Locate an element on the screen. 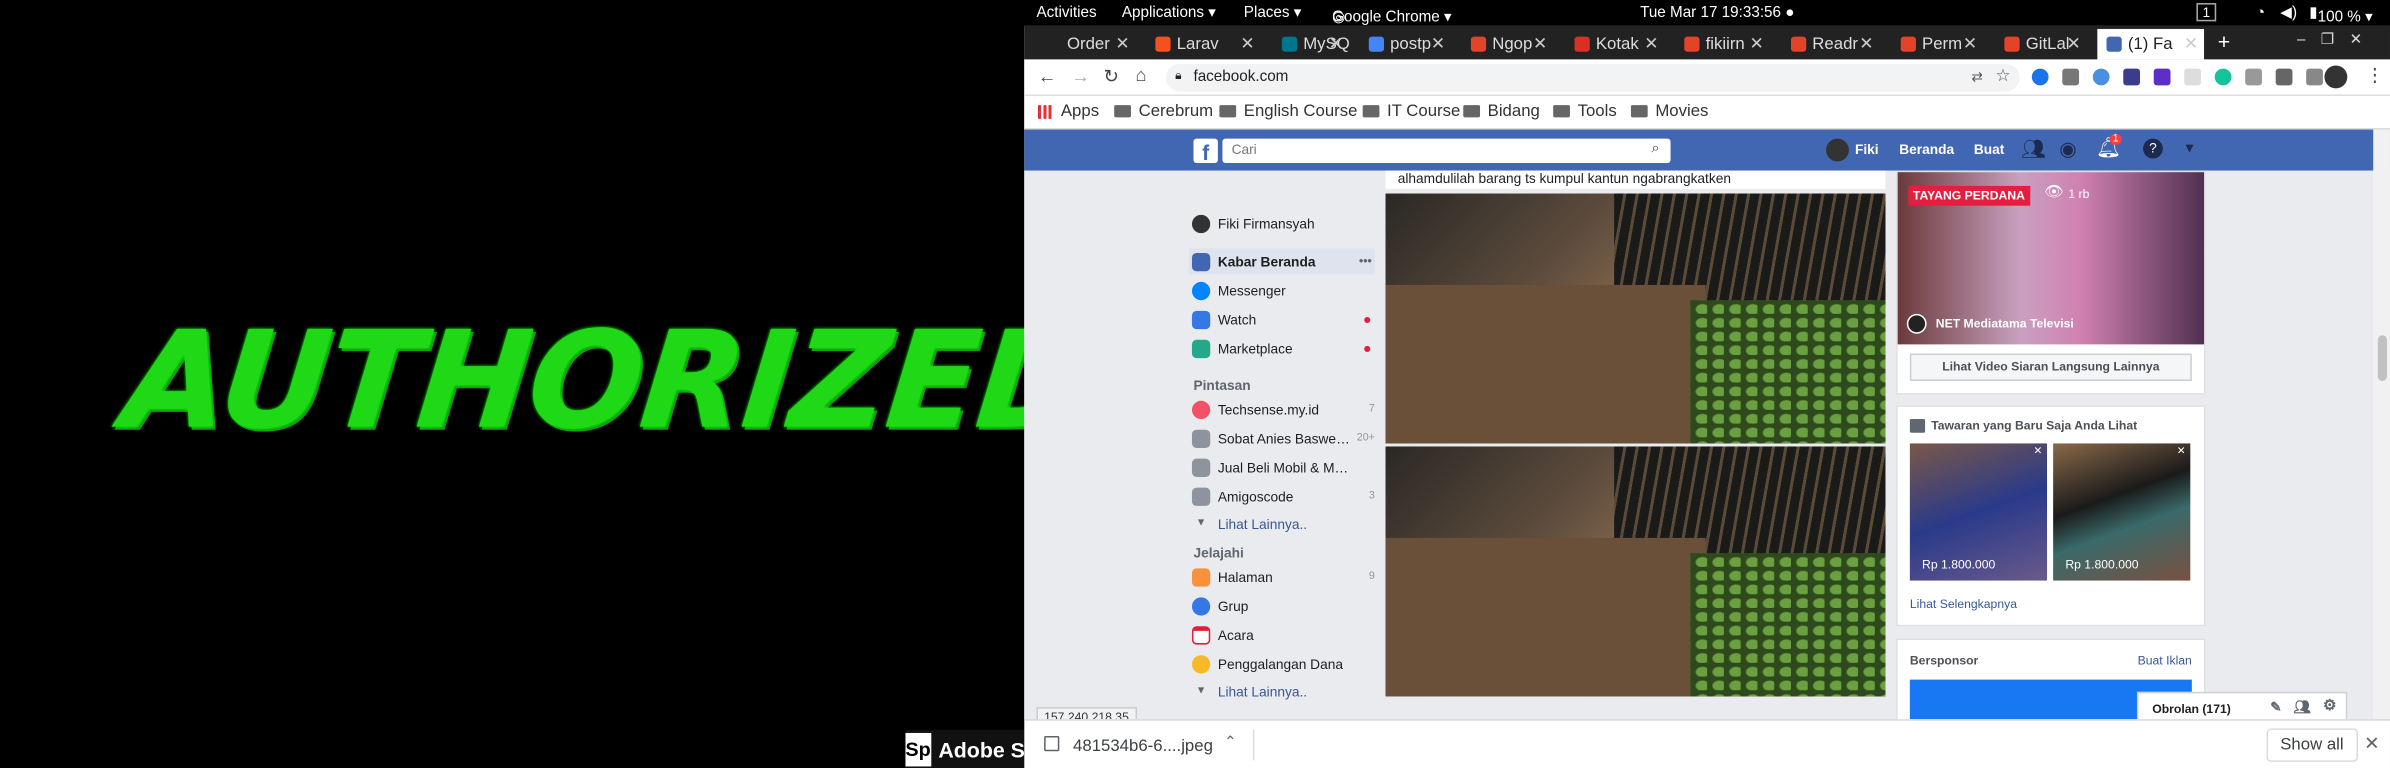 The width and height of the screenshot is (2390, 768). bookmark-english-course: English Course is located at coordinates (1288, 111).